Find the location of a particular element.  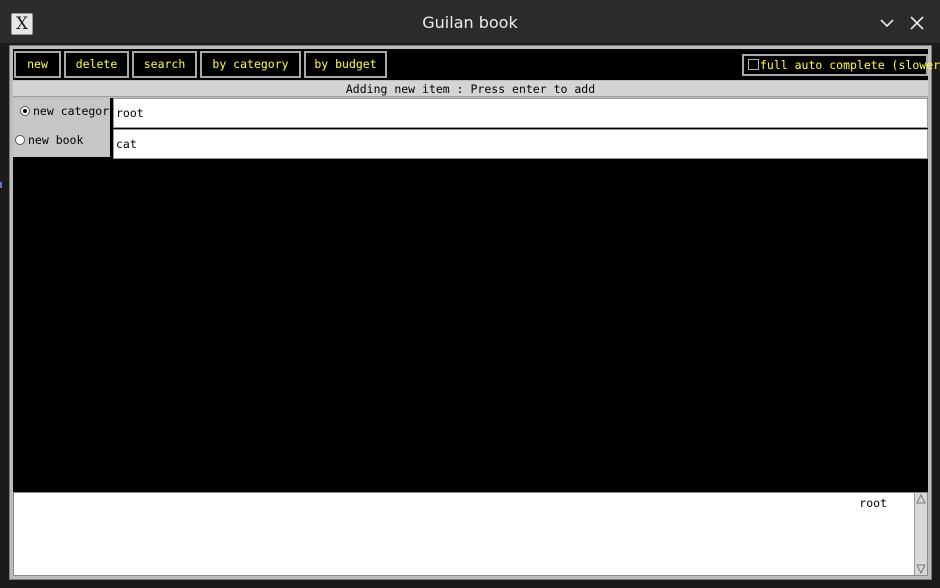

window-title: Guilan book is located at coordinates (470, 22).